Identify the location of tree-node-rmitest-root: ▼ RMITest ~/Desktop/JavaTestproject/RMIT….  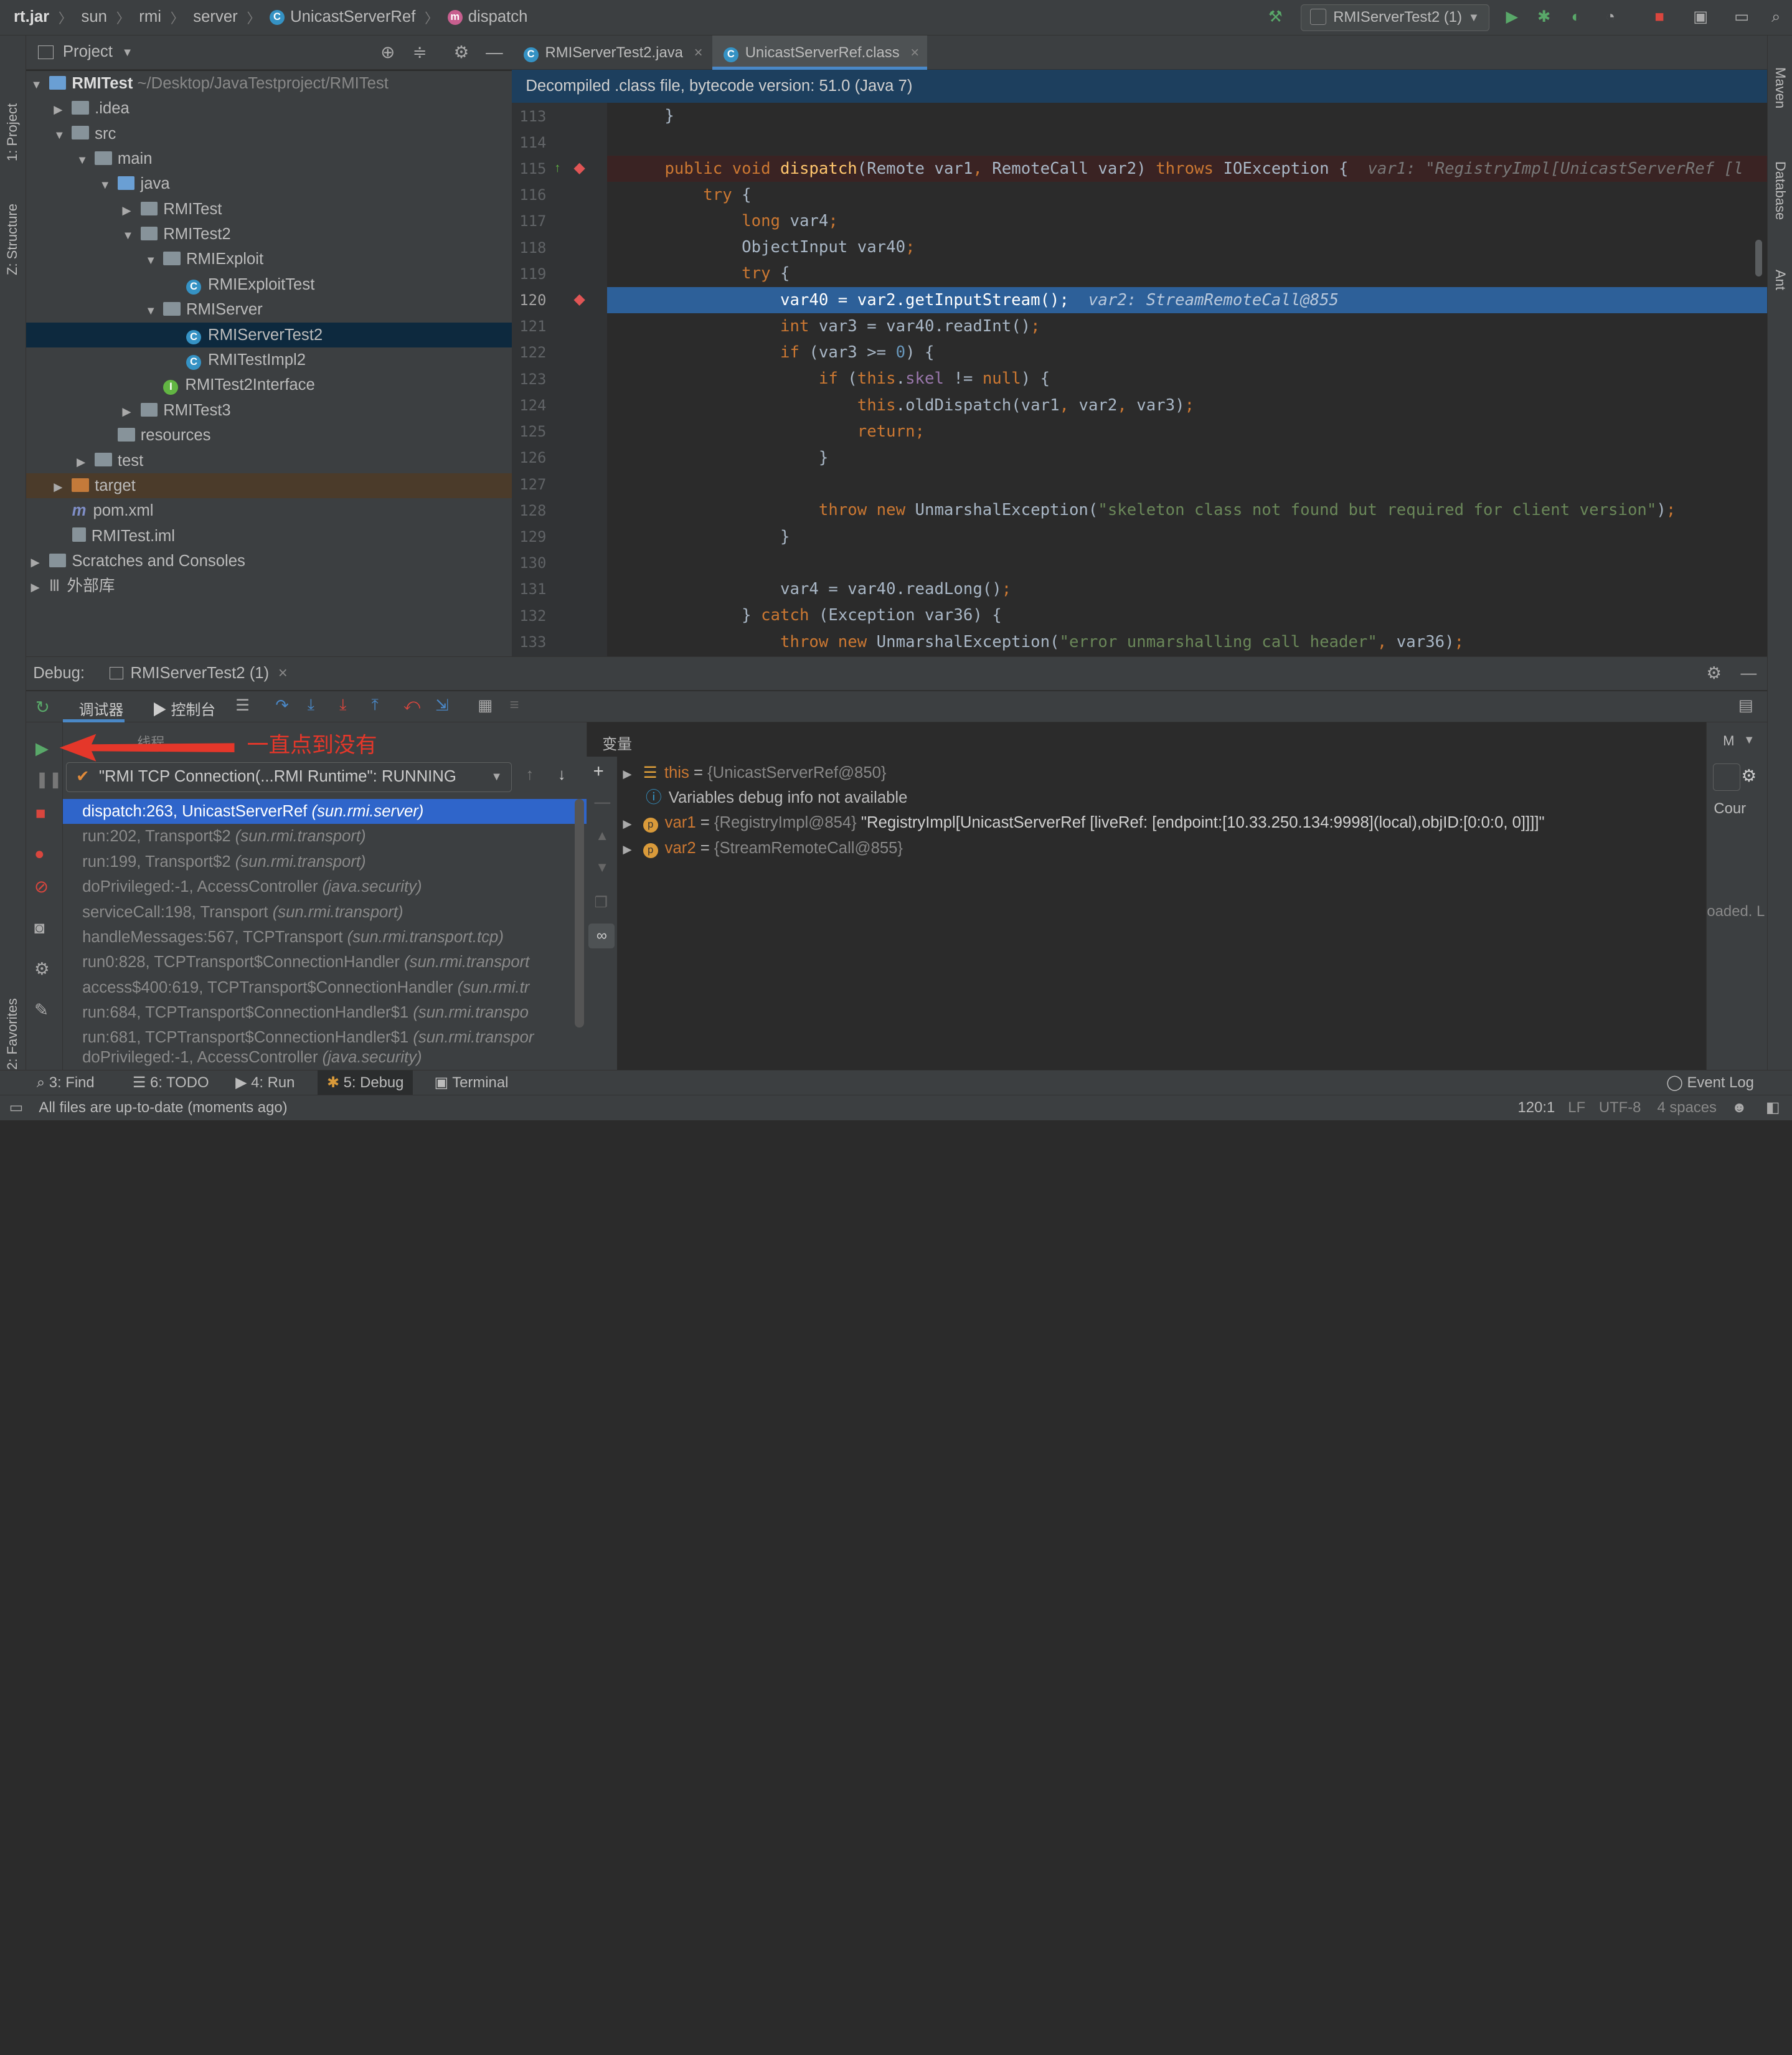
(269, 83).